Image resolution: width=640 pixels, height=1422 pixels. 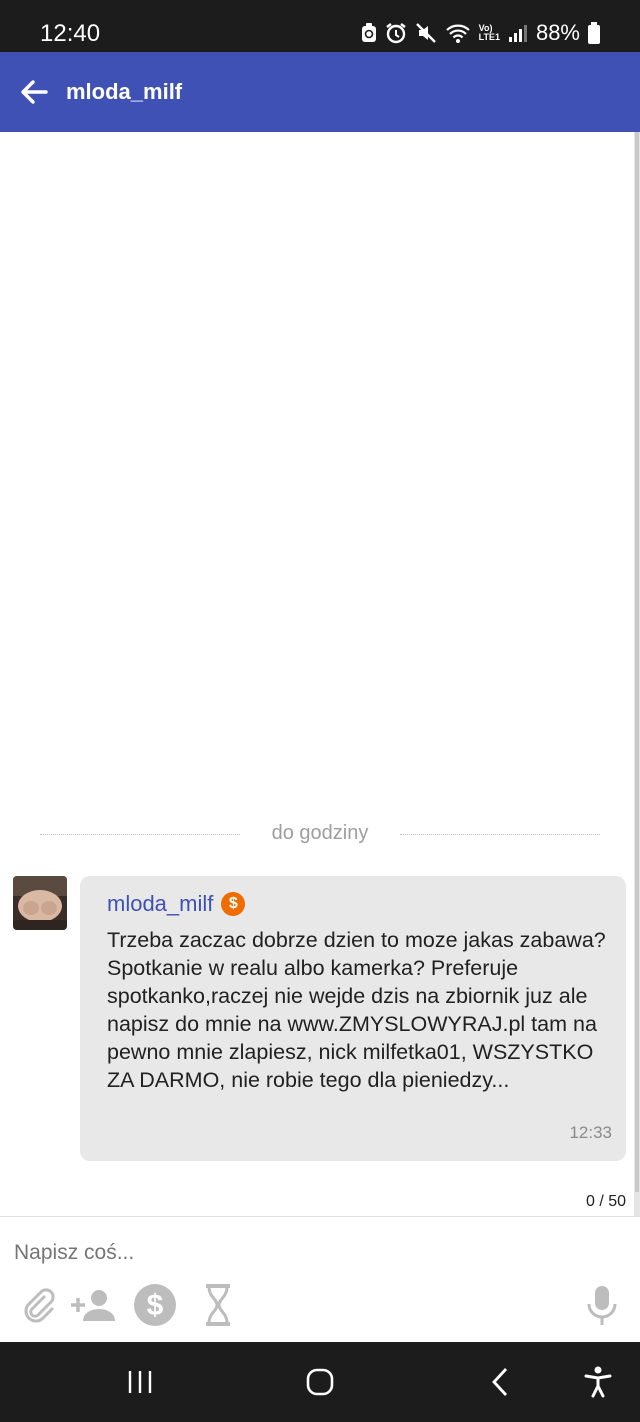 I want to click on add-person-button, so click(x=93, y=1305).